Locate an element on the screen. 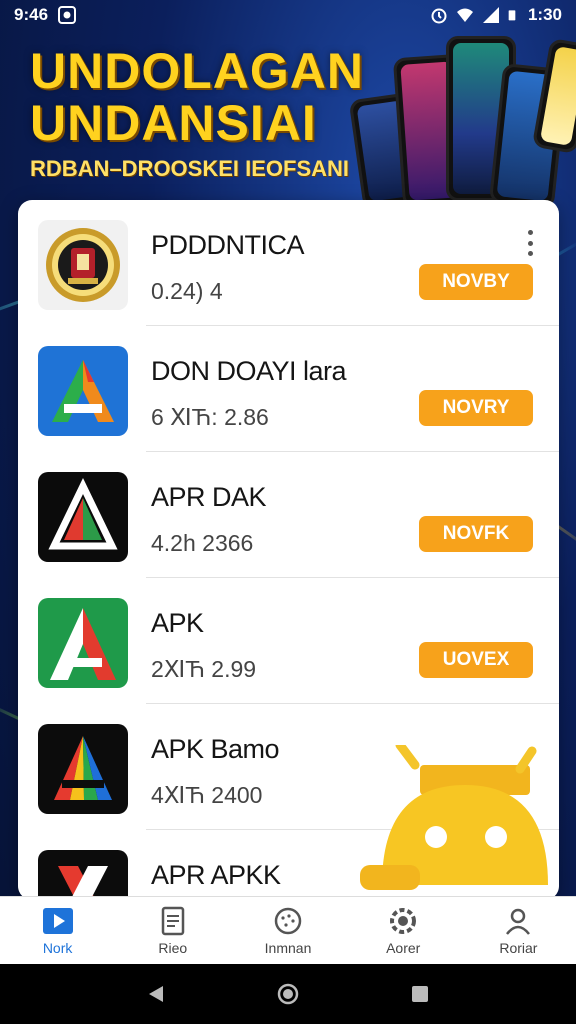 This screenshot has height=1024, width=576. red-x-icon is located at coordinates (83, 875).